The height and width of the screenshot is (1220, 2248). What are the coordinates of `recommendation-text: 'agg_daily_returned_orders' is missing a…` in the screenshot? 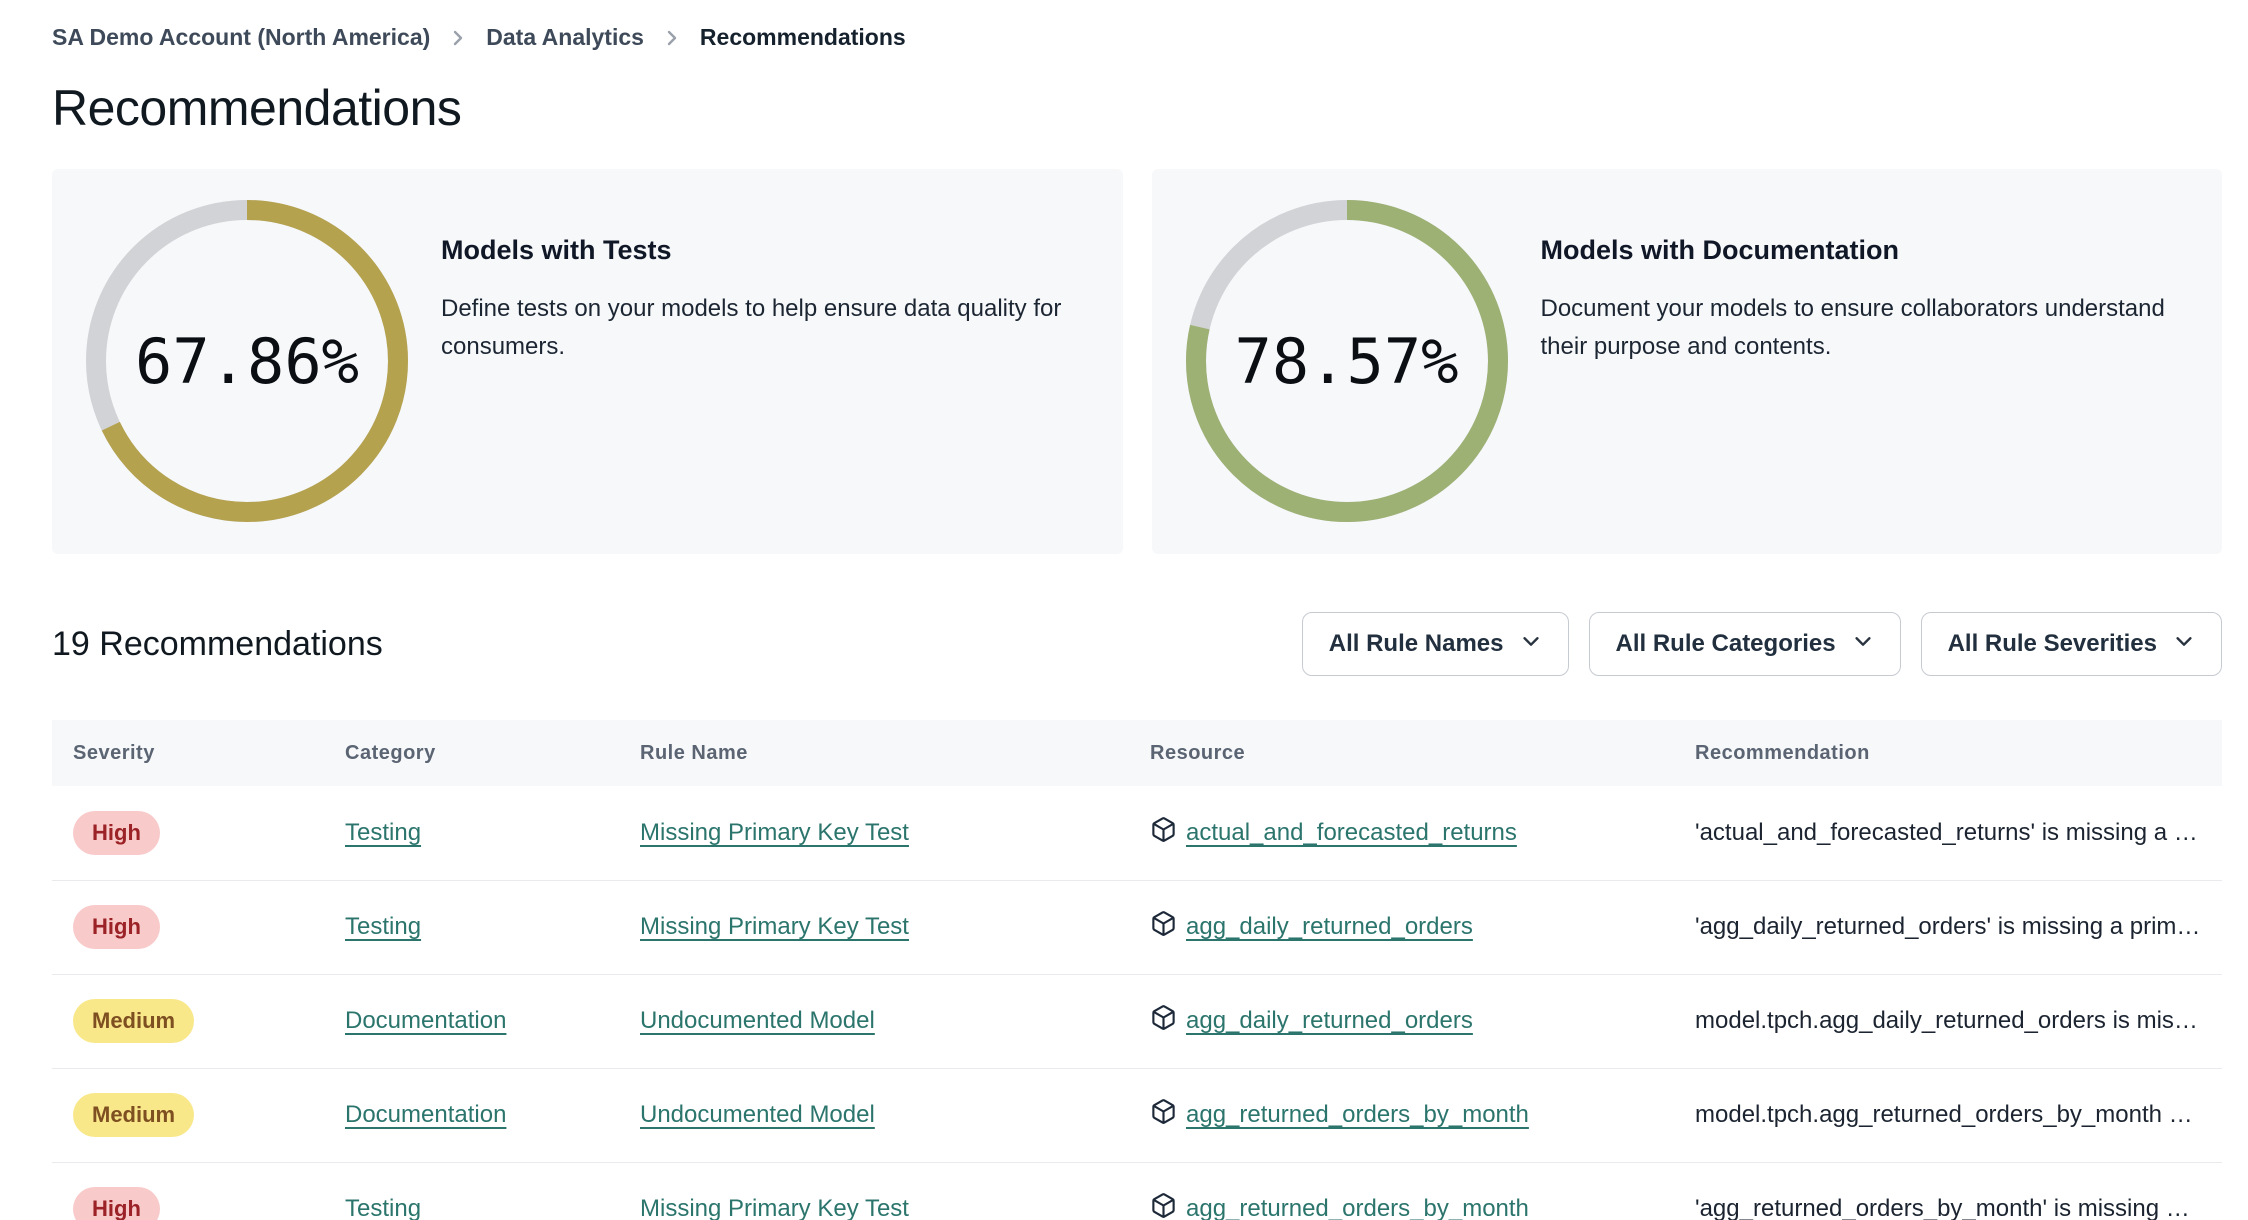 It's located at (1948, 926).